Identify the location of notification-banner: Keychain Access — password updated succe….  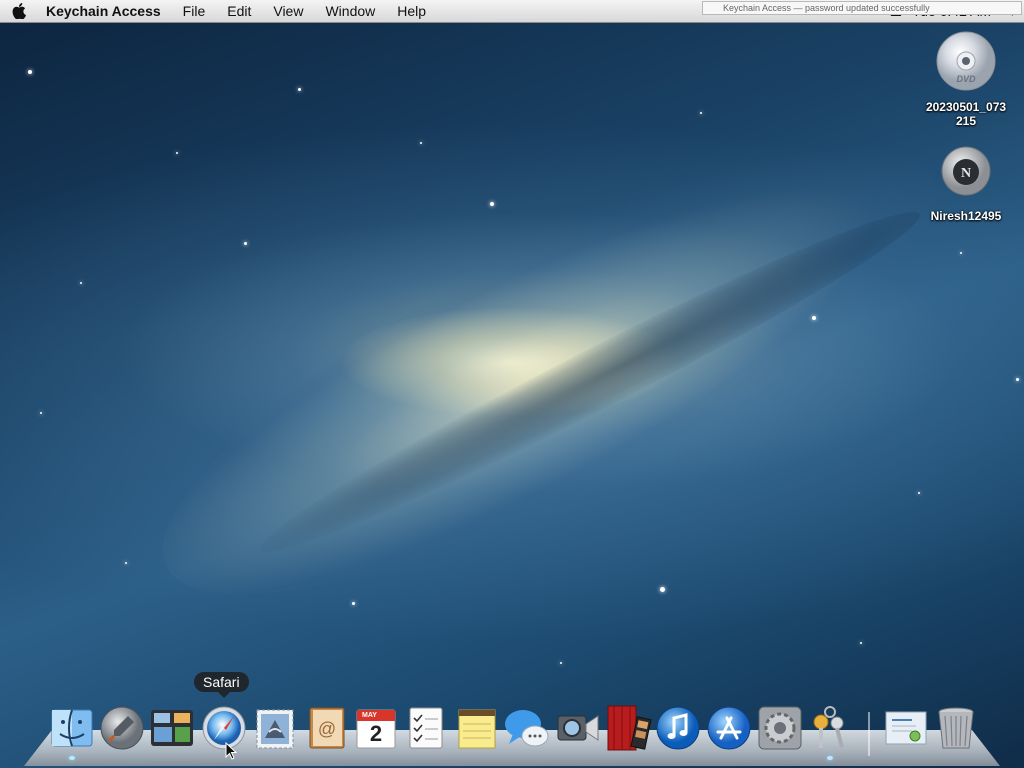
(862, 8).